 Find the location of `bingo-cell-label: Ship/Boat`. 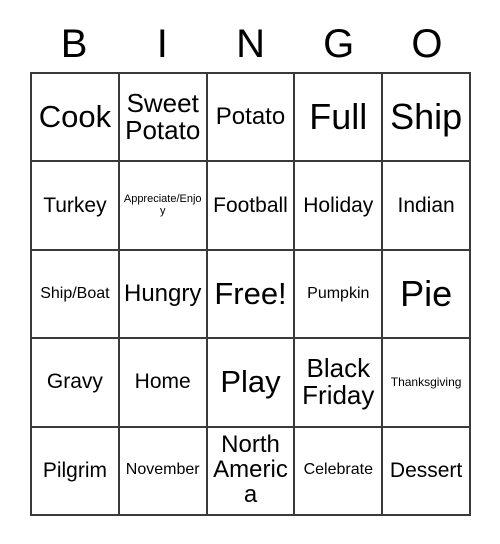

bingo-cell-label: Ship/Boat is located at coordinates (75, 293).